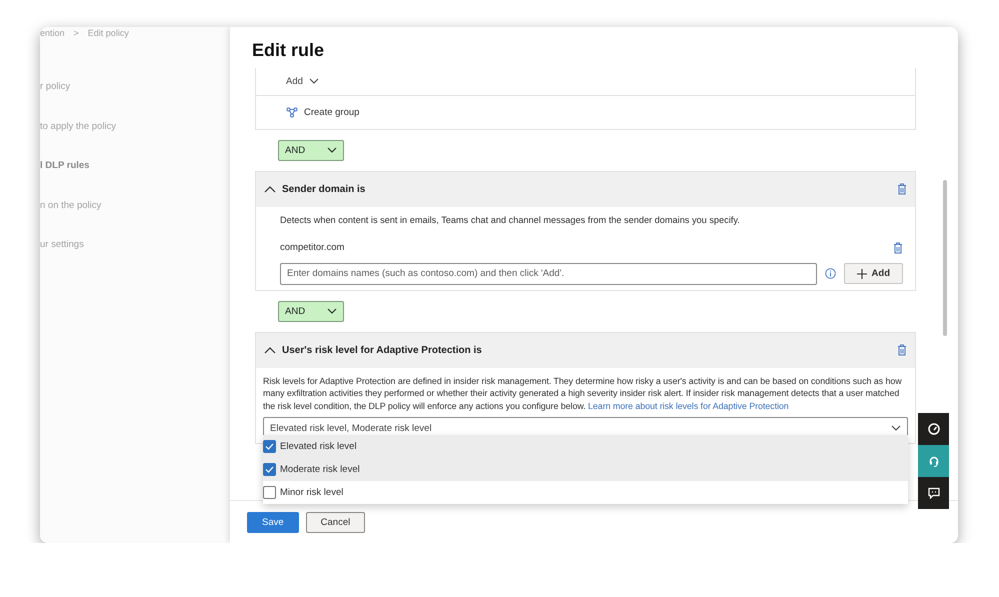 The width and height of the screenshot is (999, 597). I want to click on info-icon, so click(830, 274).